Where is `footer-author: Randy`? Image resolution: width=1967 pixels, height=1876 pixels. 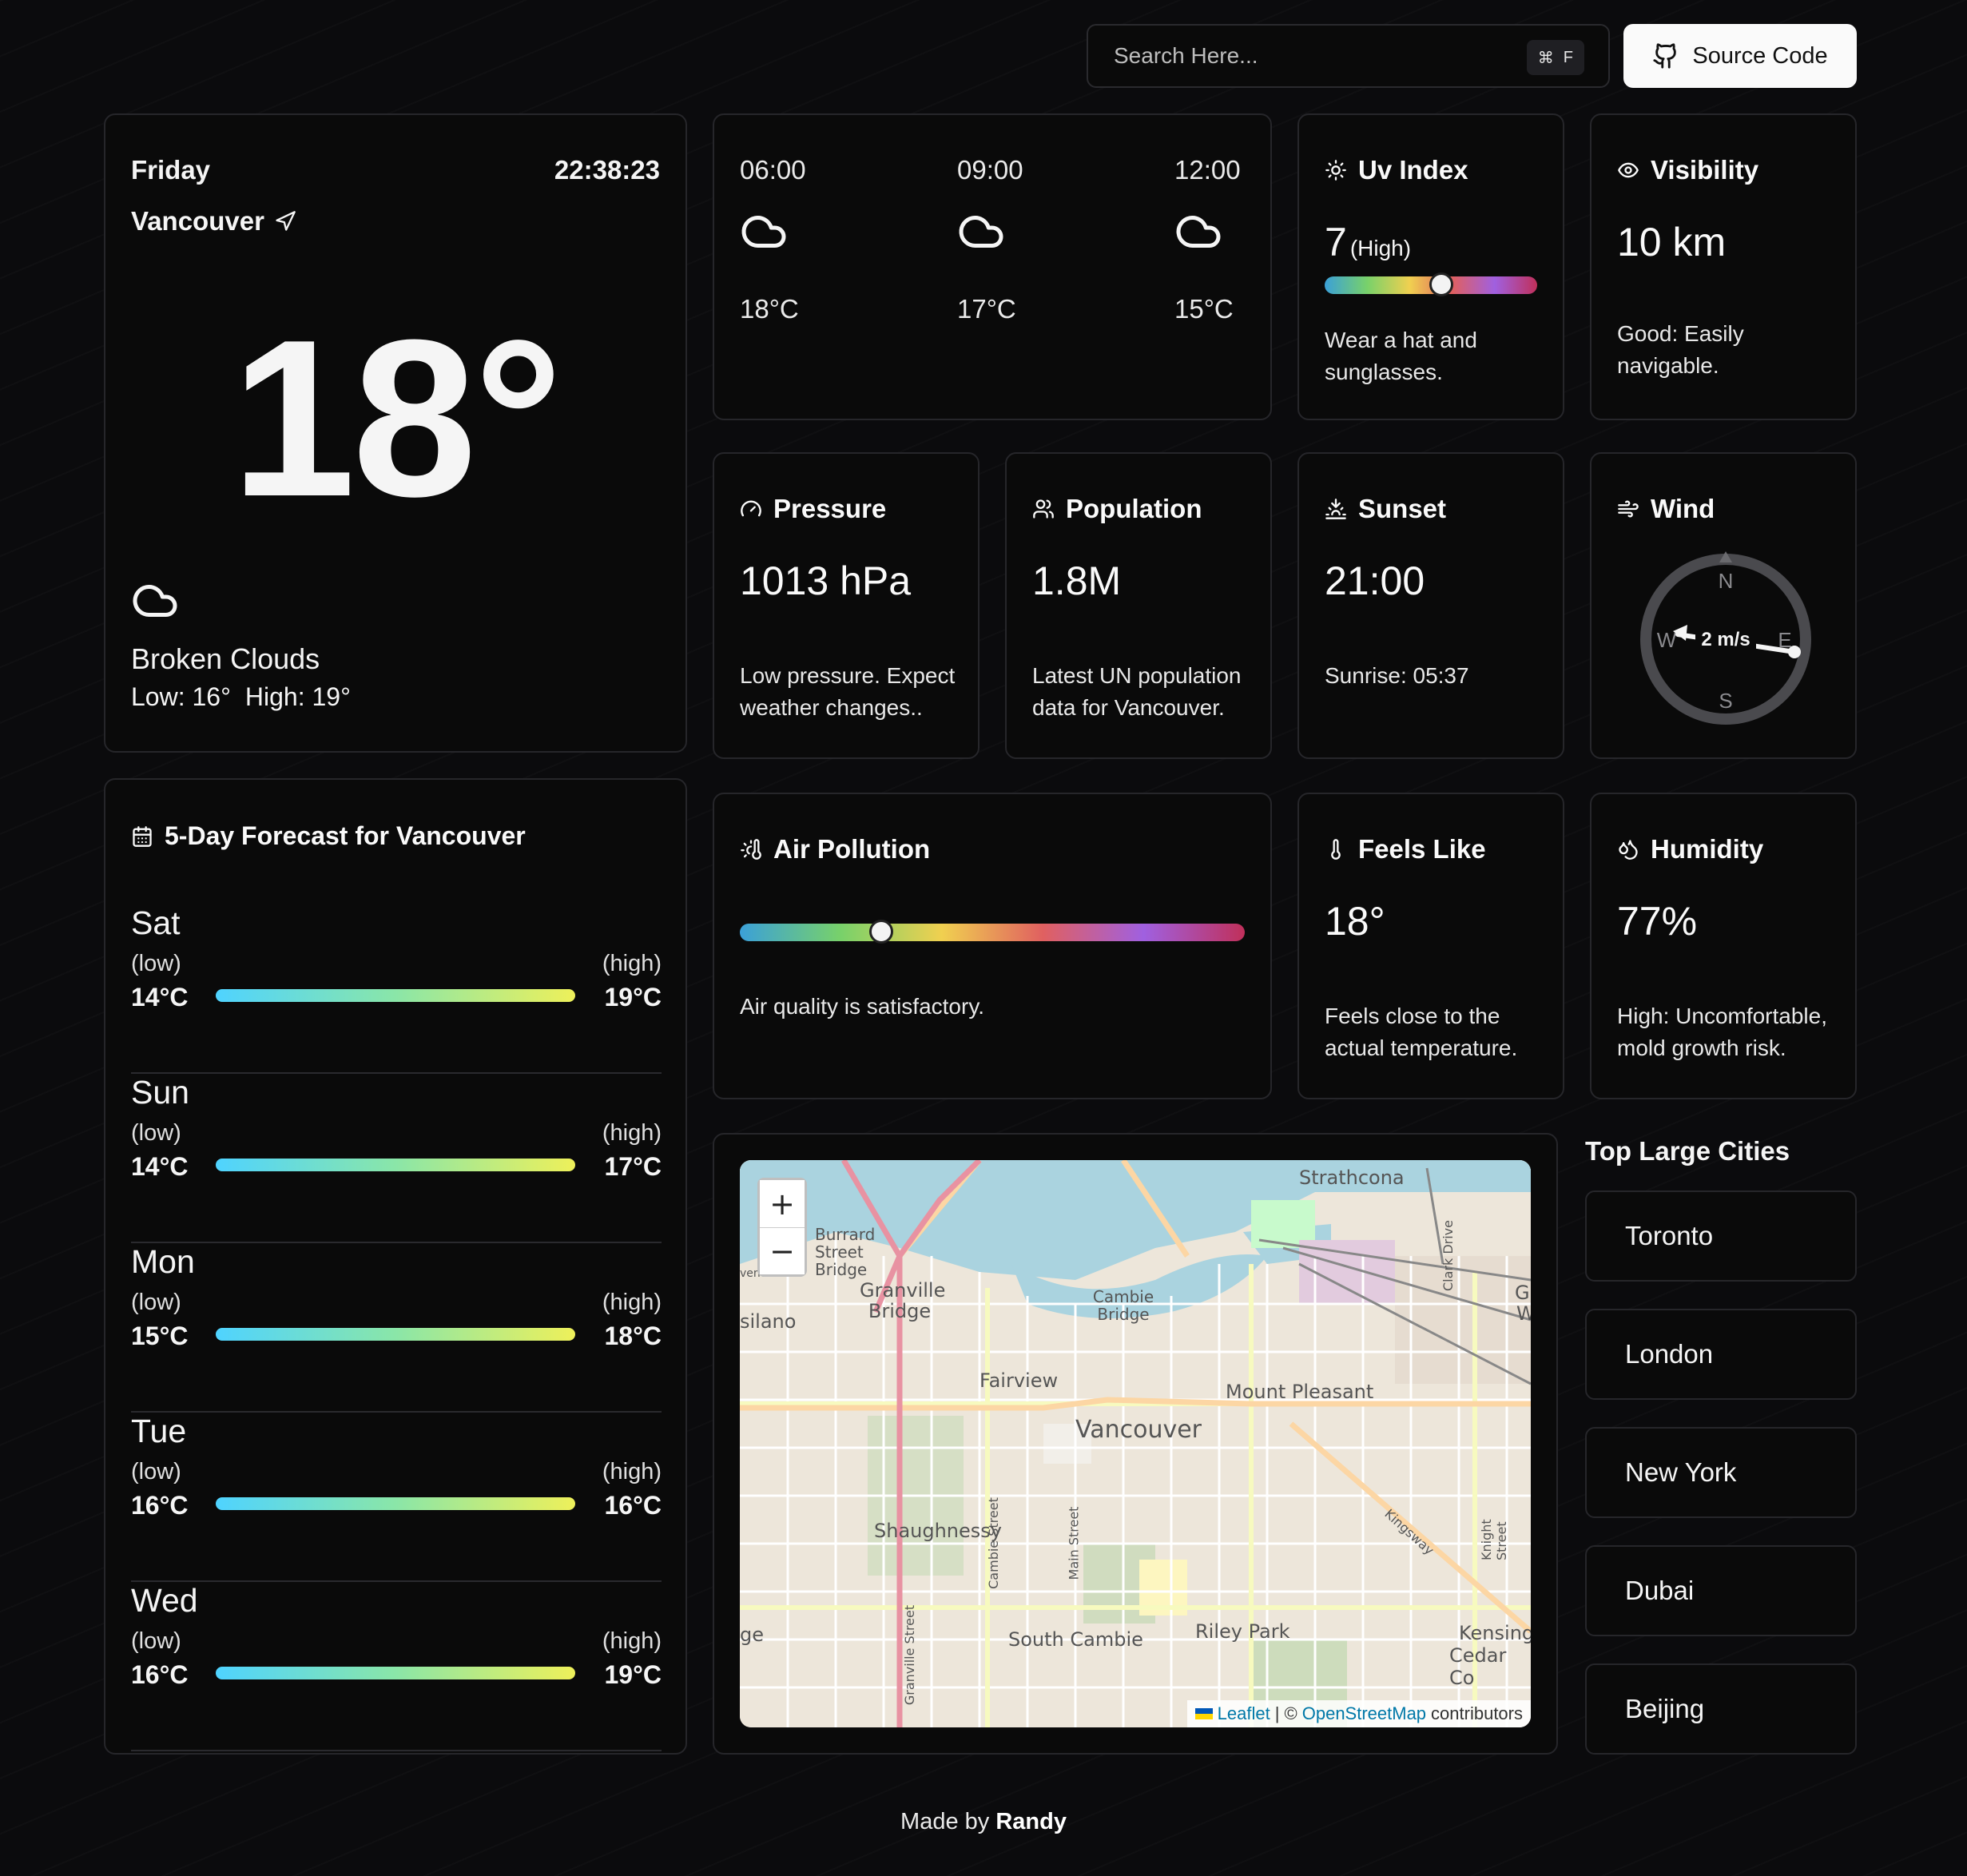 footer-author: Randy is located at coordinates (1031, 1821).